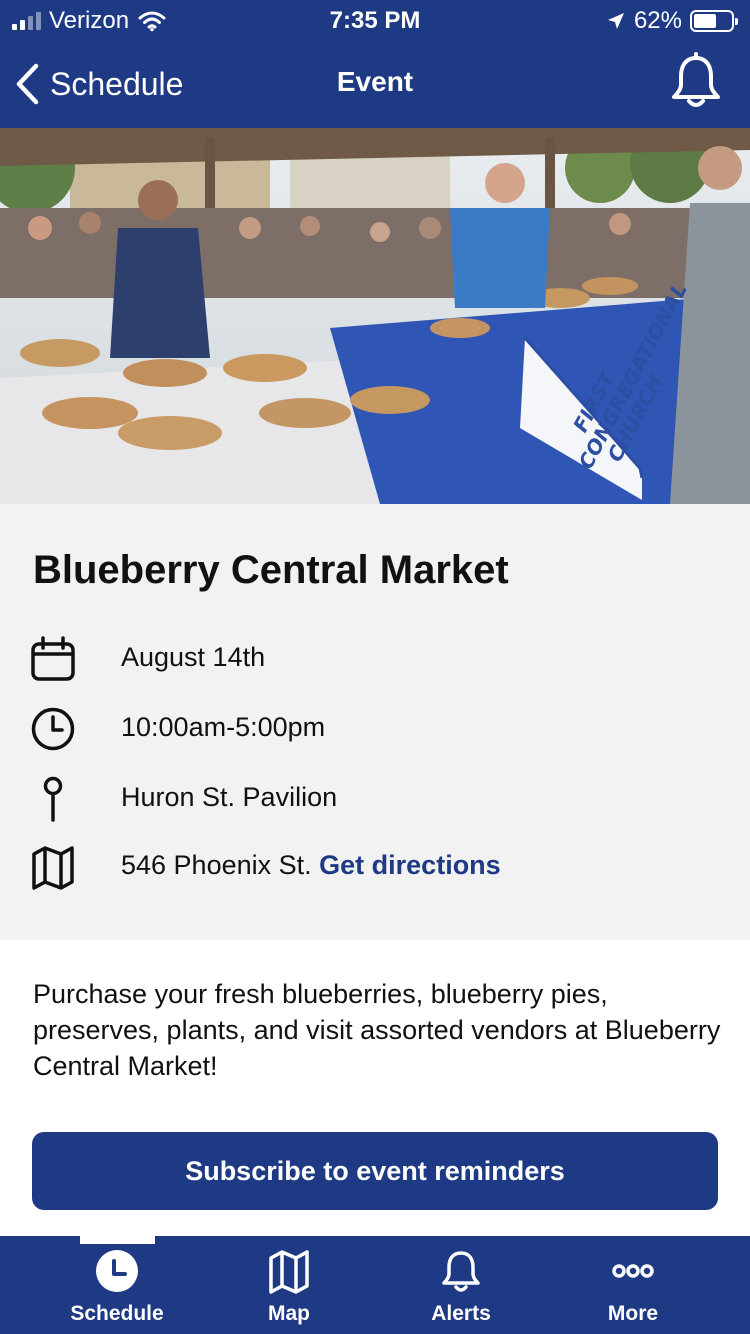  Describe the element at coordinates (375, 728) in the screenshot. I see `event-time-row: 10:00am-5:00pm` at that location.